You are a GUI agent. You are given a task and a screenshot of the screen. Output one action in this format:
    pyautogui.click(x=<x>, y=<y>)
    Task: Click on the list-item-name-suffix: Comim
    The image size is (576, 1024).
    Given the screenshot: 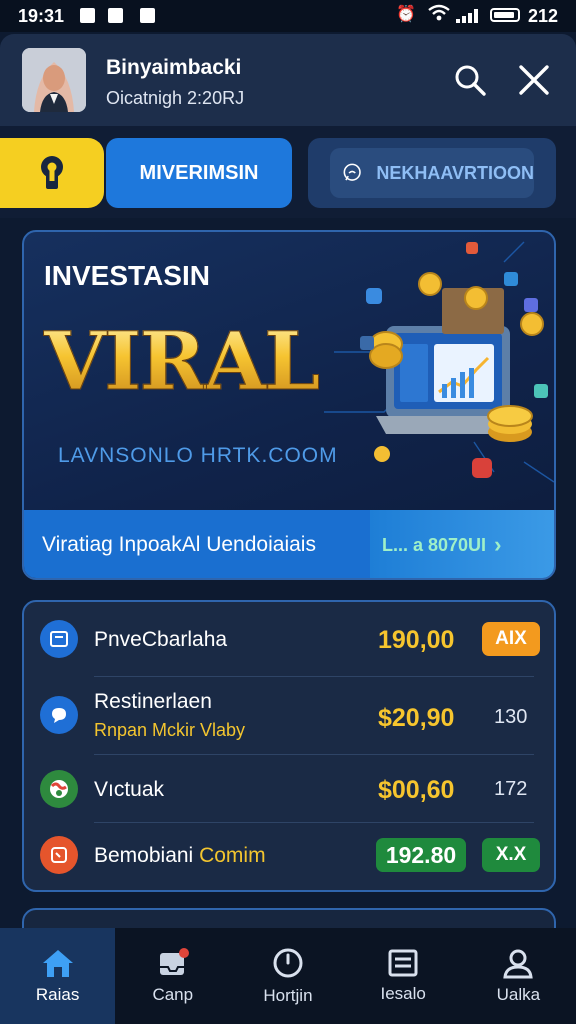 What is the action you would take?
    pyautogui.click(x=232, y=855)
    